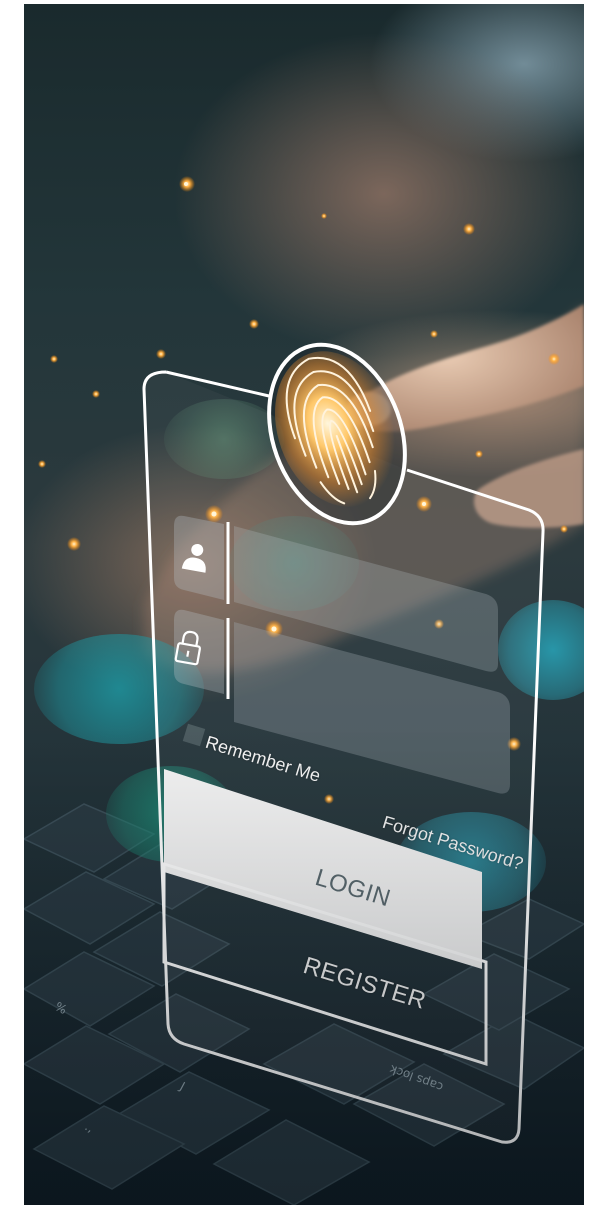  What do you see at coordinates (119, 689) in the screenshot?
I see `teal-bokeh-left` at bounding box center [119, 689].